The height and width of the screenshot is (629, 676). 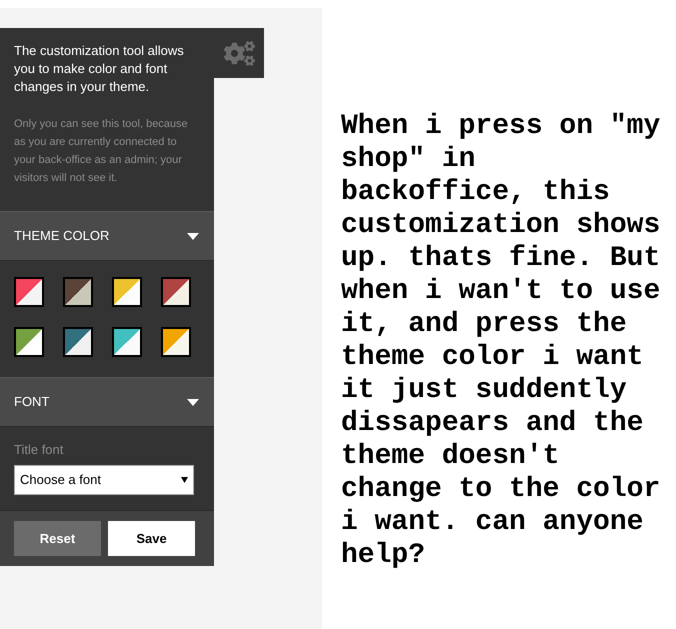 I want to click on field-label: Title font, so click(x=39, y=450).